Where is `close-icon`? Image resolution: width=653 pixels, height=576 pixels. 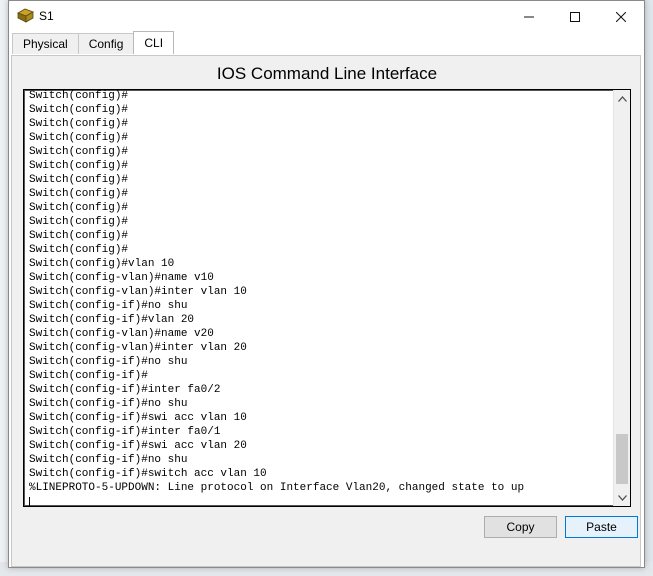 close-icon is located at coordinates (621, 17).